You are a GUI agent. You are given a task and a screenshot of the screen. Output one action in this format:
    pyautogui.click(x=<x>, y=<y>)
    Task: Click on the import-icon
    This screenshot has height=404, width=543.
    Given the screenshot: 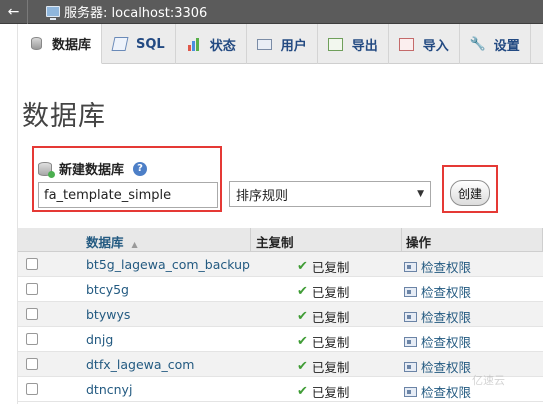 What is the action you would take?
    pyautogui.click(x=407, y=44)
    